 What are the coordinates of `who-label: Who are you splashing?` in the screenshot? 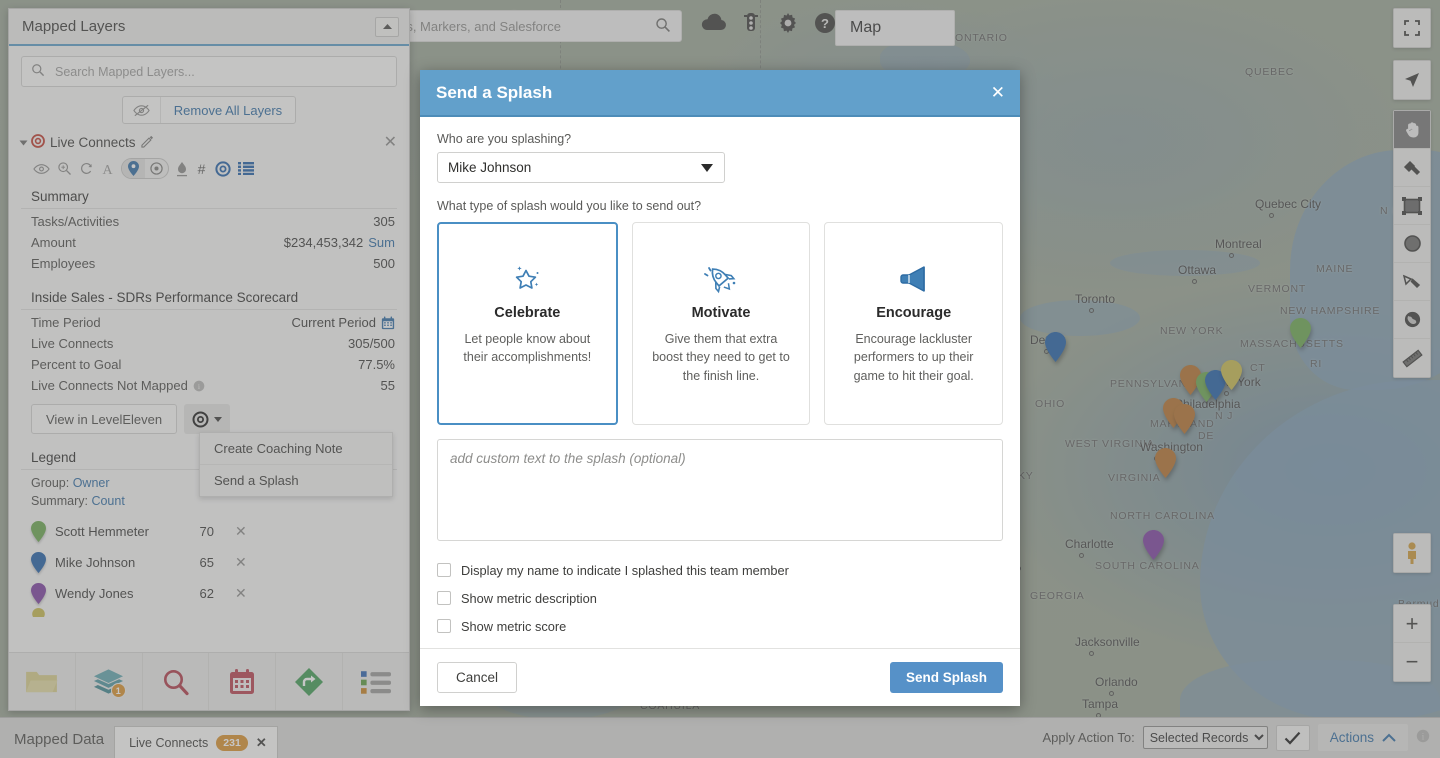 It's located at (504, 139).